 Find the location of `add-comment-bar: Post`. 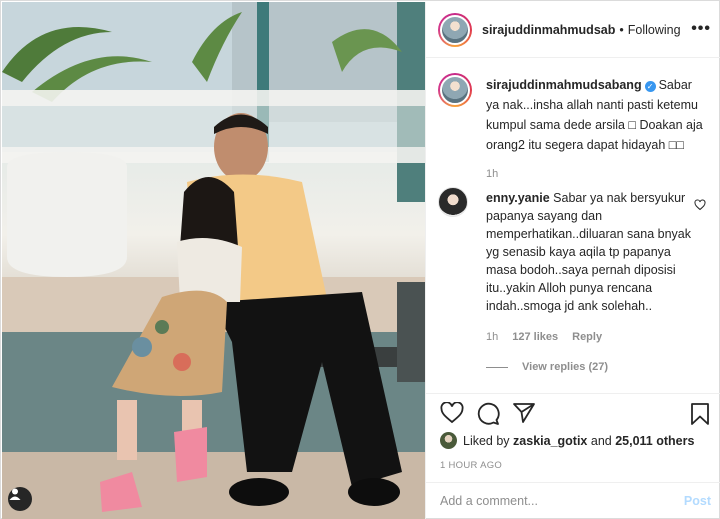

add-comment-bar: Post is located at coordinates (573, 500).